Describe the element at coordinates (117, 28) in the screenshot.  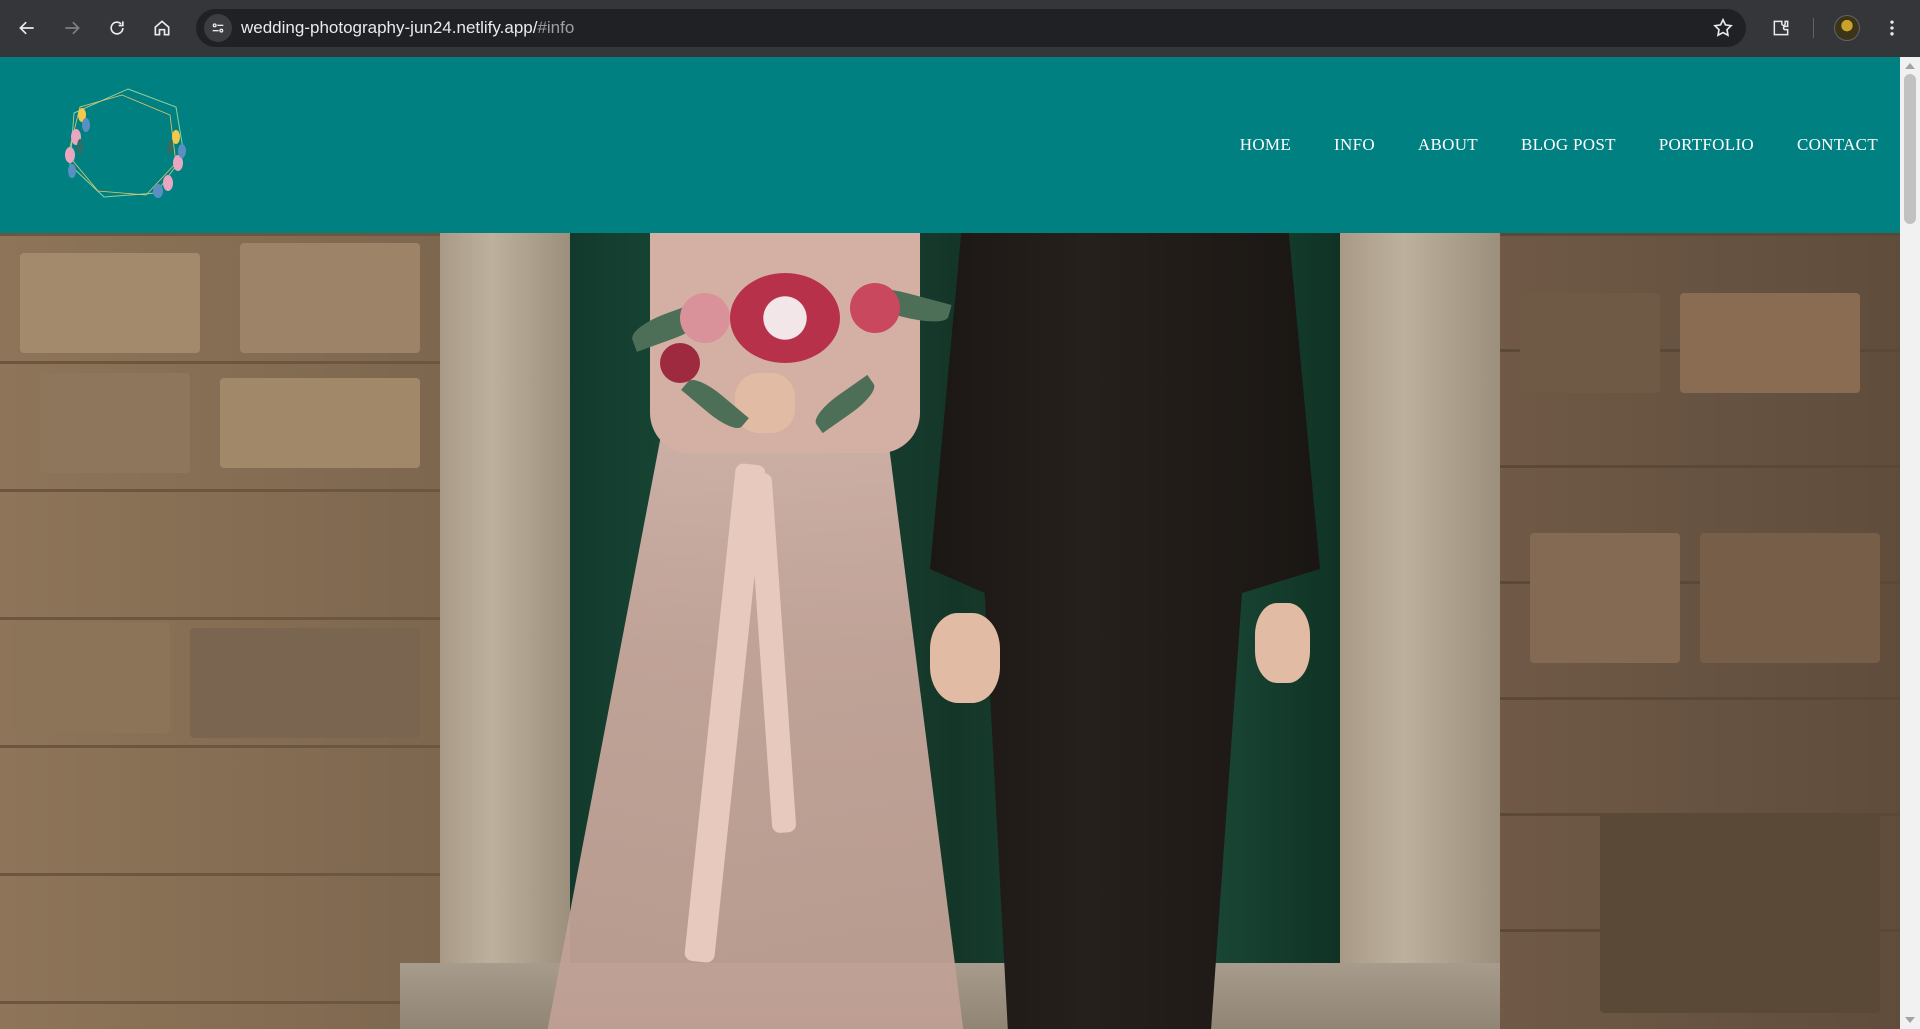
I see `reload-icon` at that location.